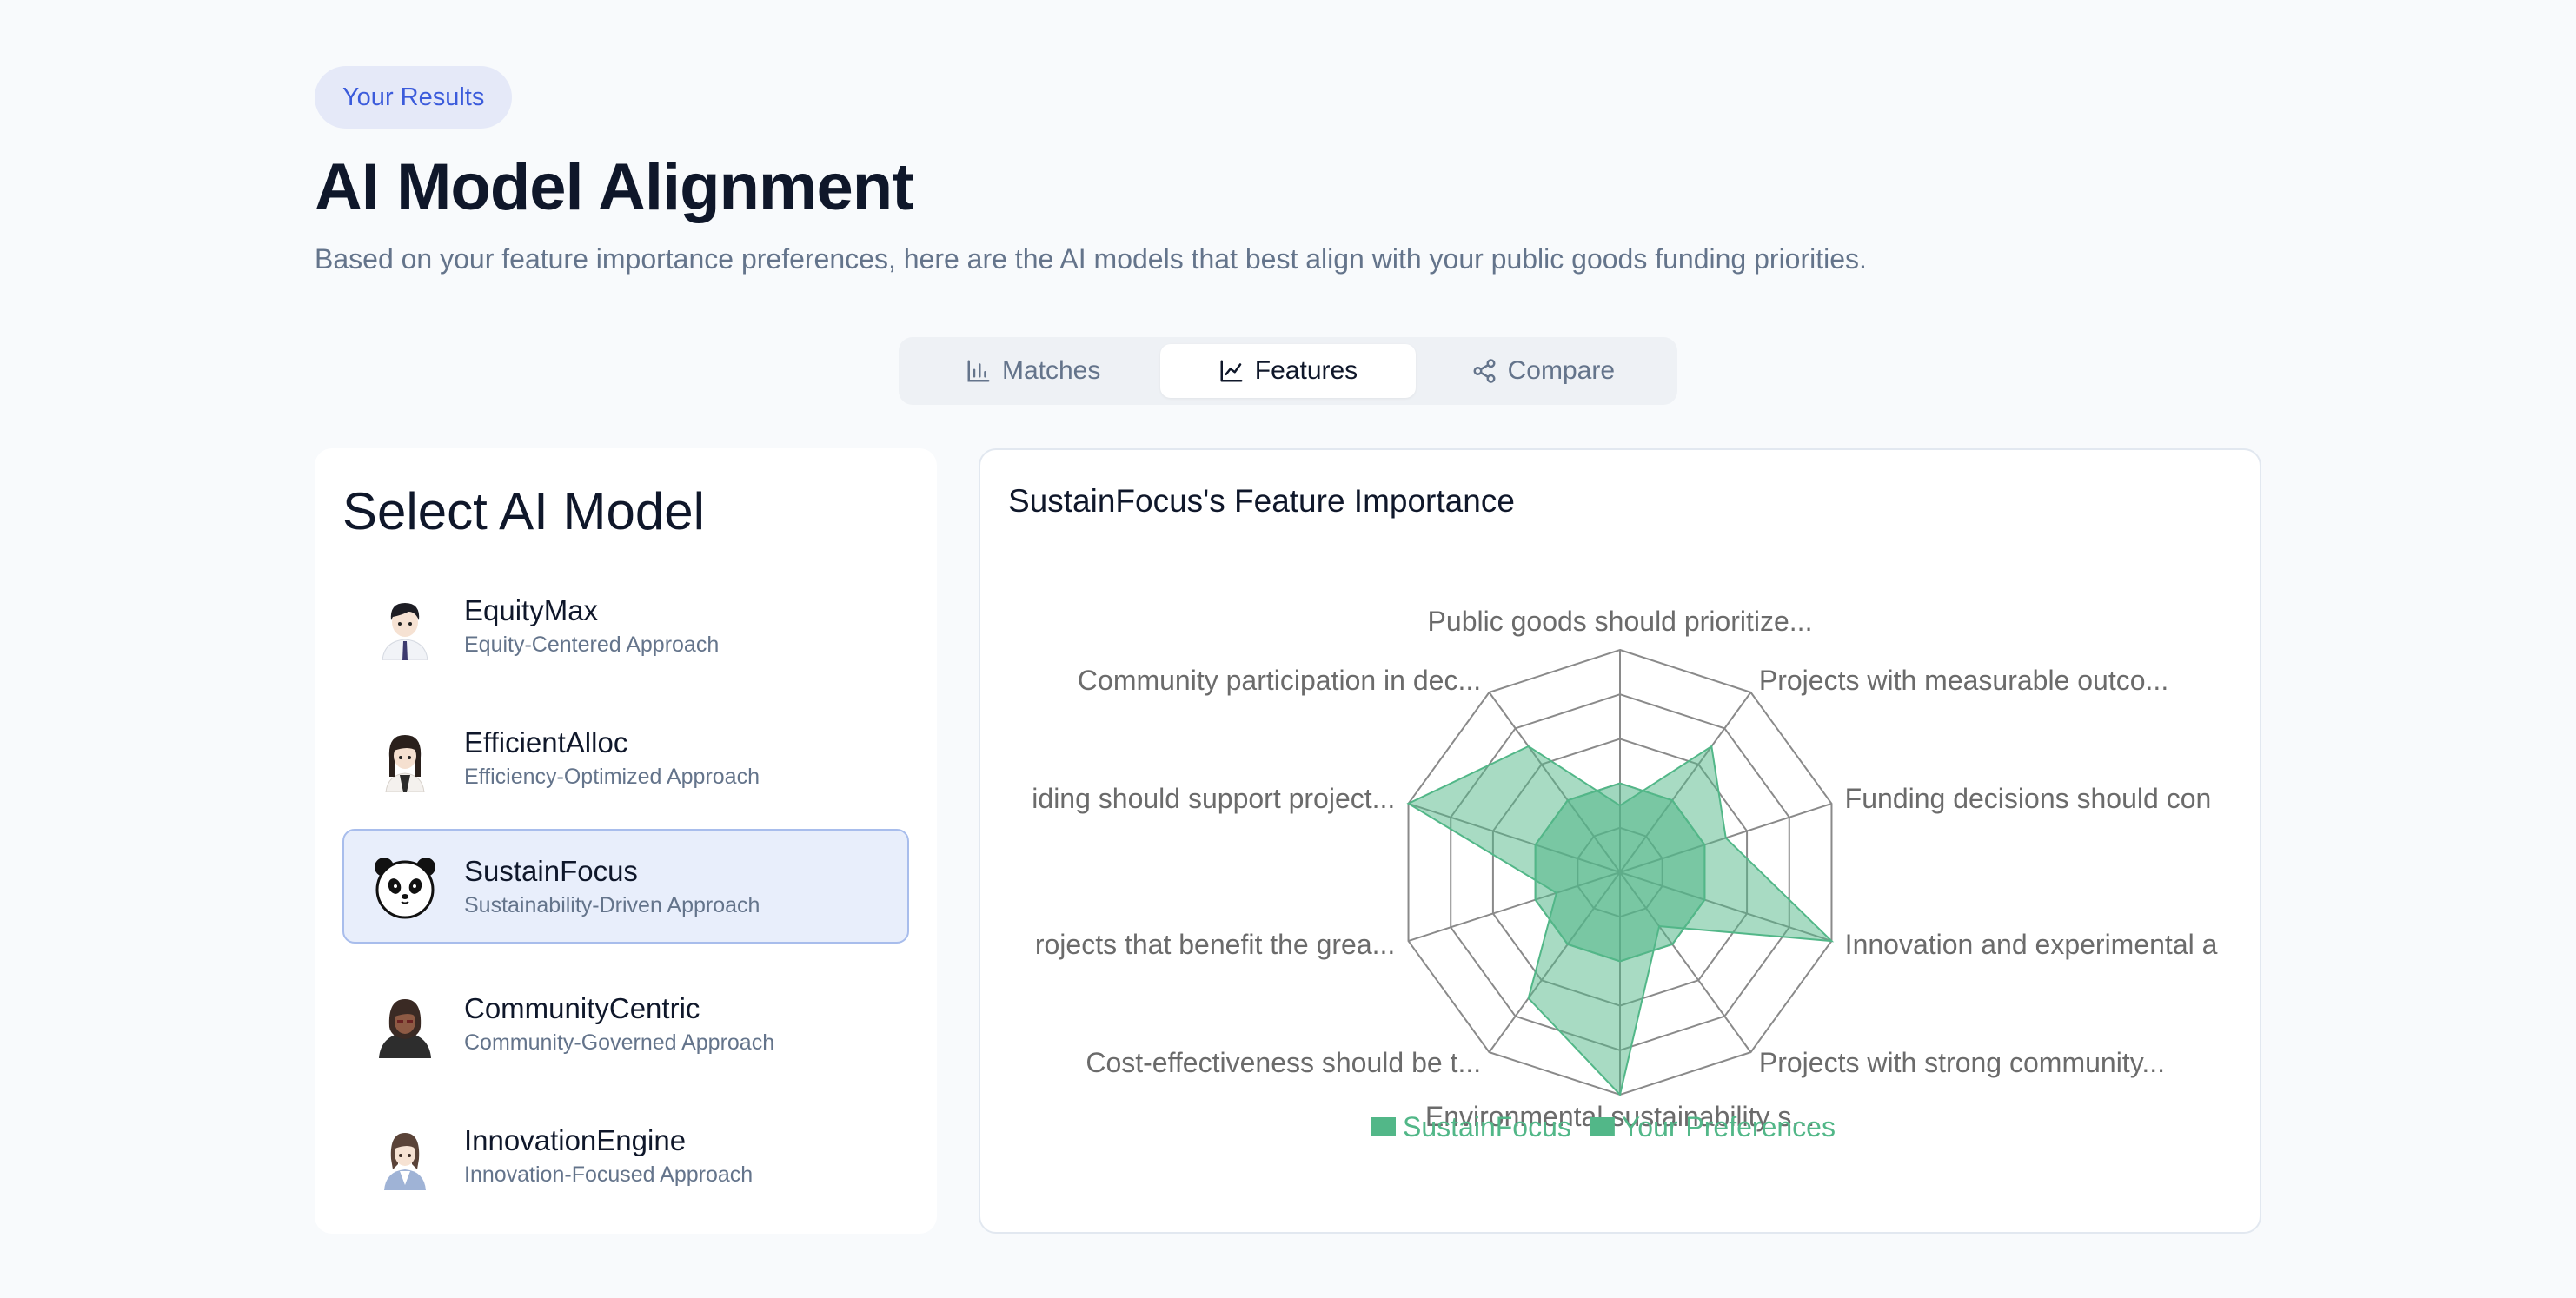 This screenshot has width=2576, height=1298. What do you see at coordinates (551, 870) in the screenshot?
I see `model-name: SustainFocus` at bounding box center [551, 870].